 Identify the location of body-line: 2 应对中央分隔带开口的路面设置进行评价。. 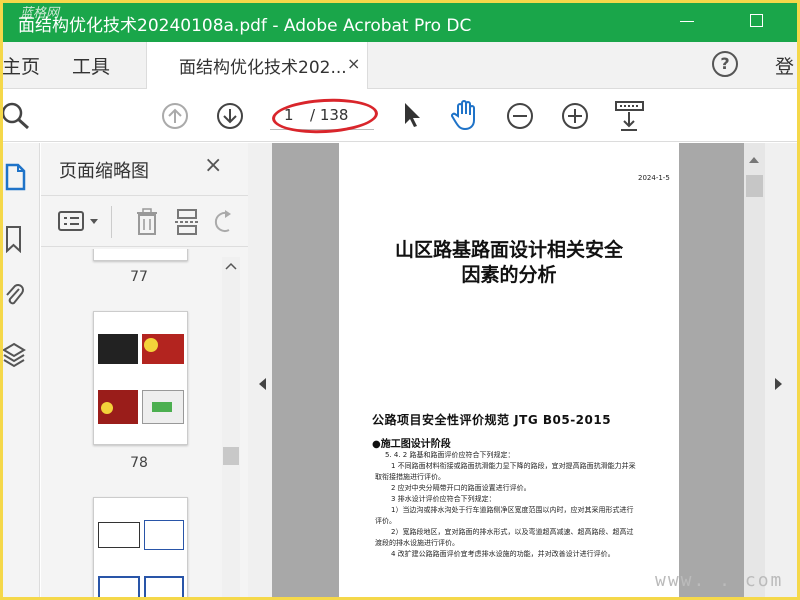
(461, 488).